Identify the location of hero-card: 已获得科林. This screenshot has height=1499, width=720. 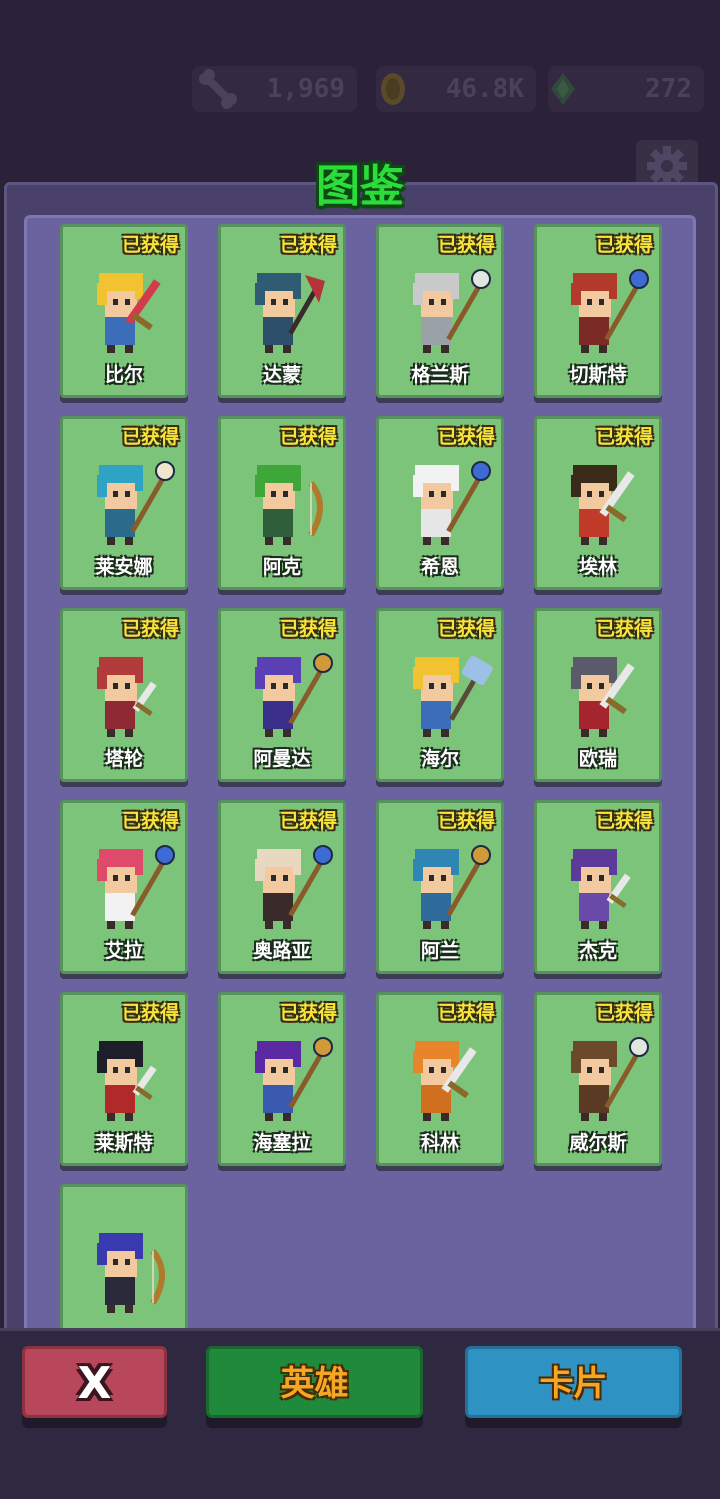
(440, 1079).